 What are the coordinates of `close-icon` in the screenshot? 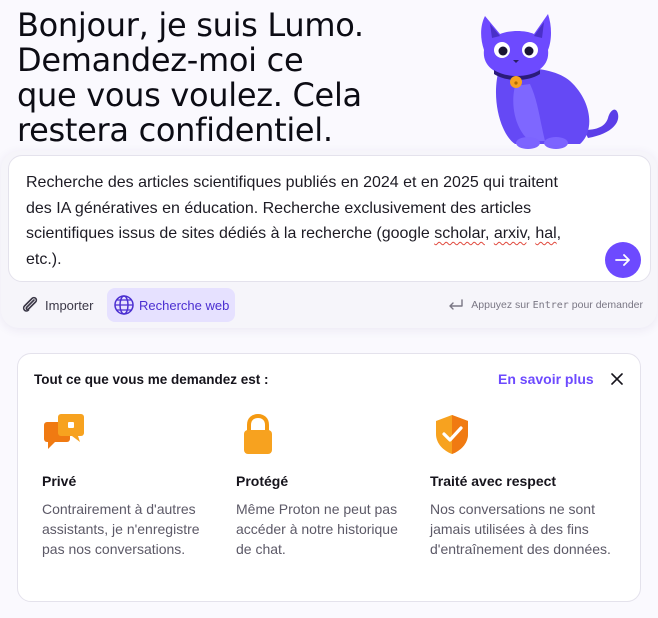 It's located at (617, 379).